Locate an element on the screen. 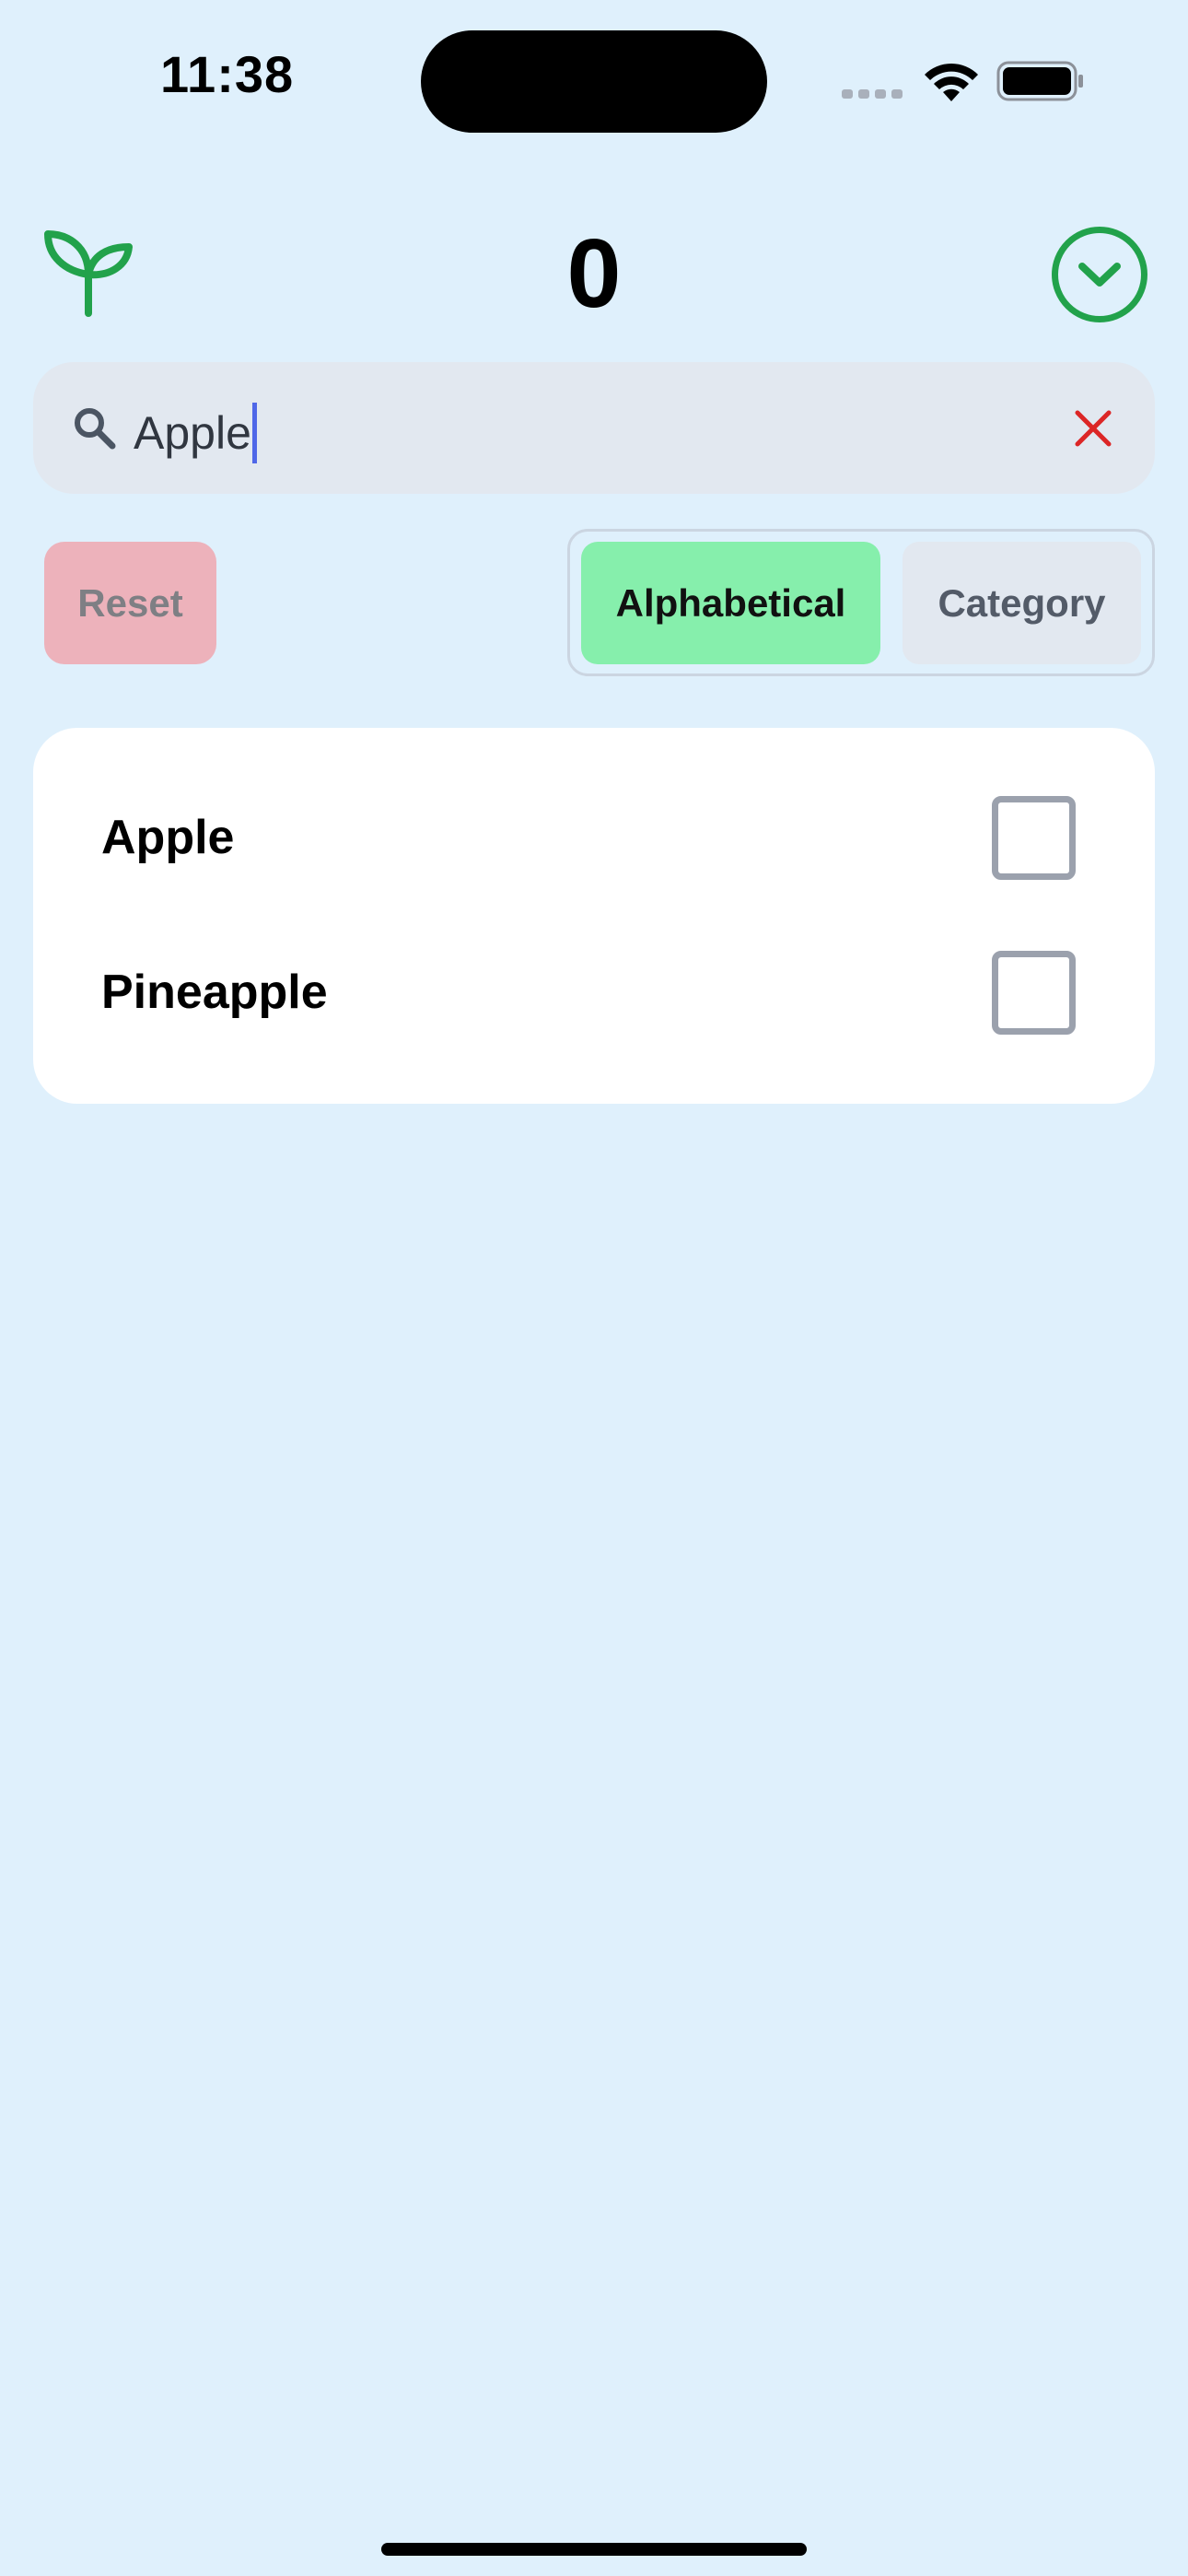 This screenshot has width=1188, height=2576. collapse-button is located at coordinates (1099, 274).